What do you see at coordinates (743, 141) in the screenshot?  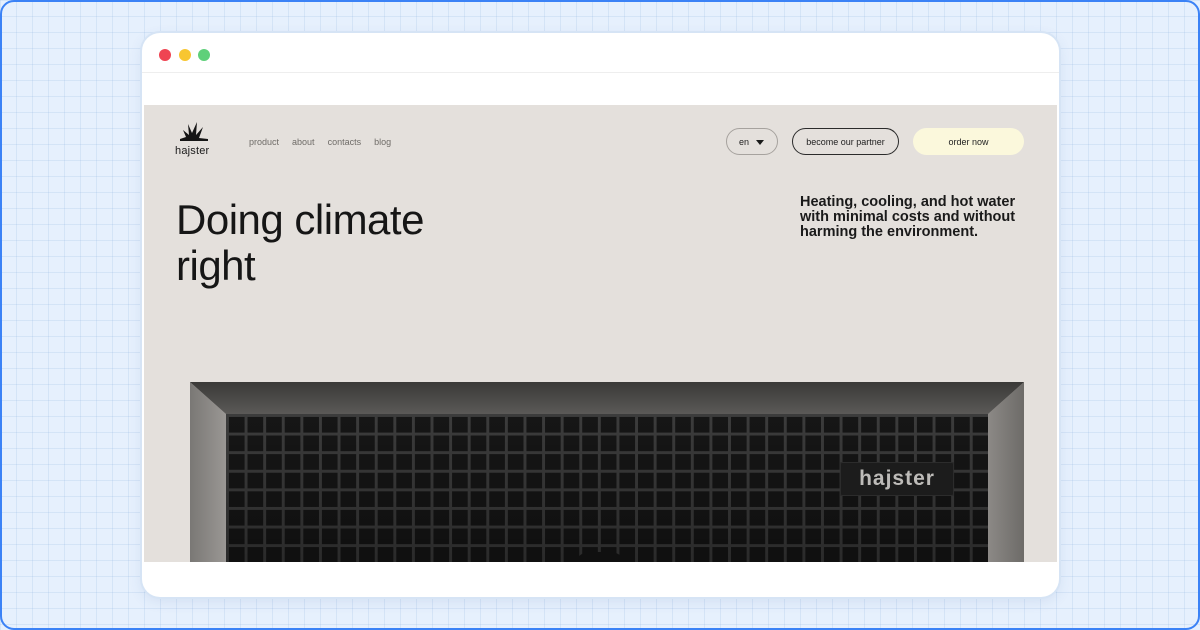 I see `language-value: en` at bounding box center [743, 141].